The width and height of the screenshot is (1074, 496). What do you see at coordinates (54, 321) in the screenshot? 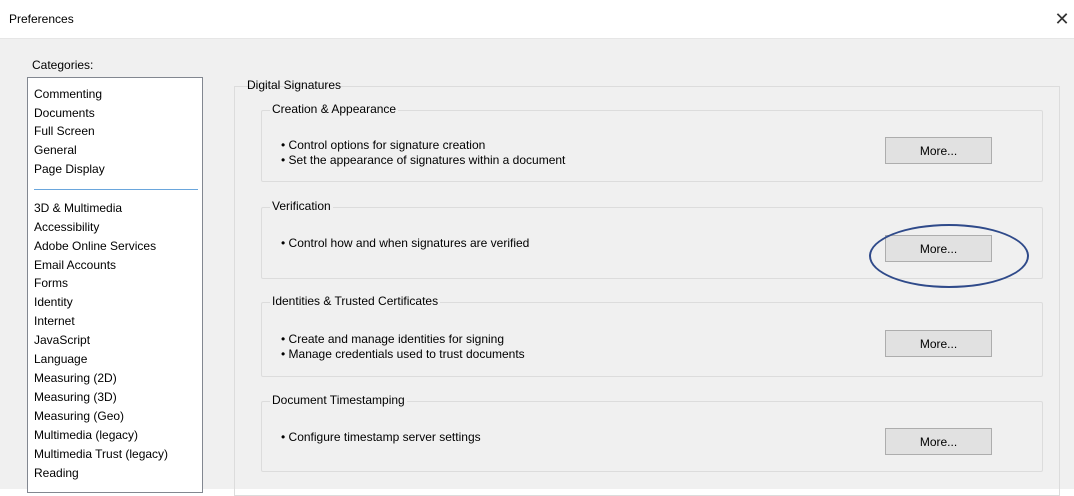
I see `category-item-internet: Internet` at bounding box center [54, 321].